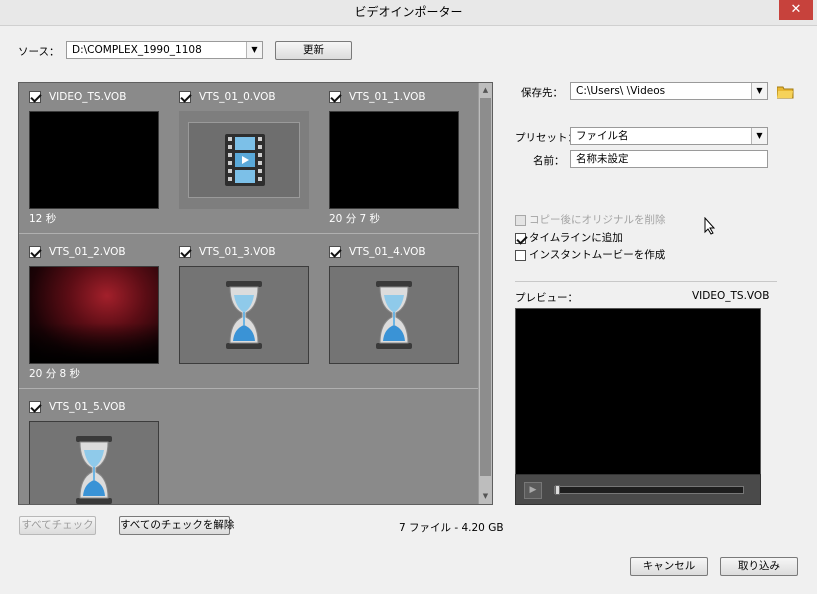 The width and height of the screenshot is (817, 594). Describe the element at coordinates (669, 91) in the screenshot. I see `save-location-dropdown: C:\Users\ \Videos ▼` at that location.